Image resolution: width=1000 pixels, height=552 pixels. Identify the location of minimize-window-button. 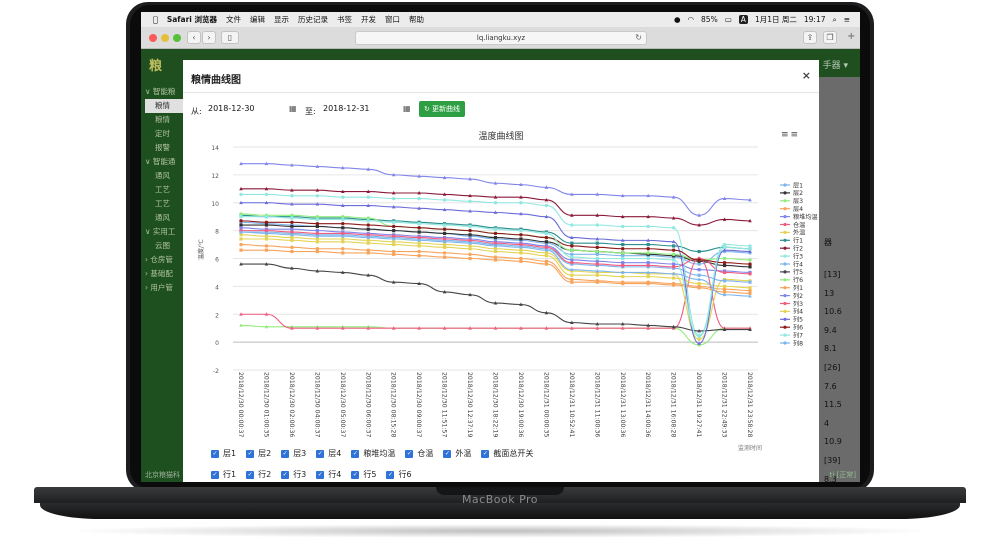
(165, 38).